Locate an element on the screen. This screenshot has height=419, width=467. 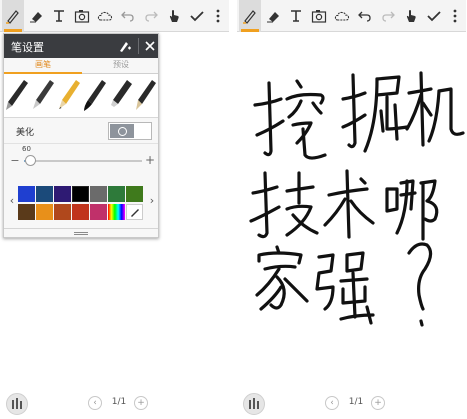
save-preset-button is located at coordinates (125, 46).